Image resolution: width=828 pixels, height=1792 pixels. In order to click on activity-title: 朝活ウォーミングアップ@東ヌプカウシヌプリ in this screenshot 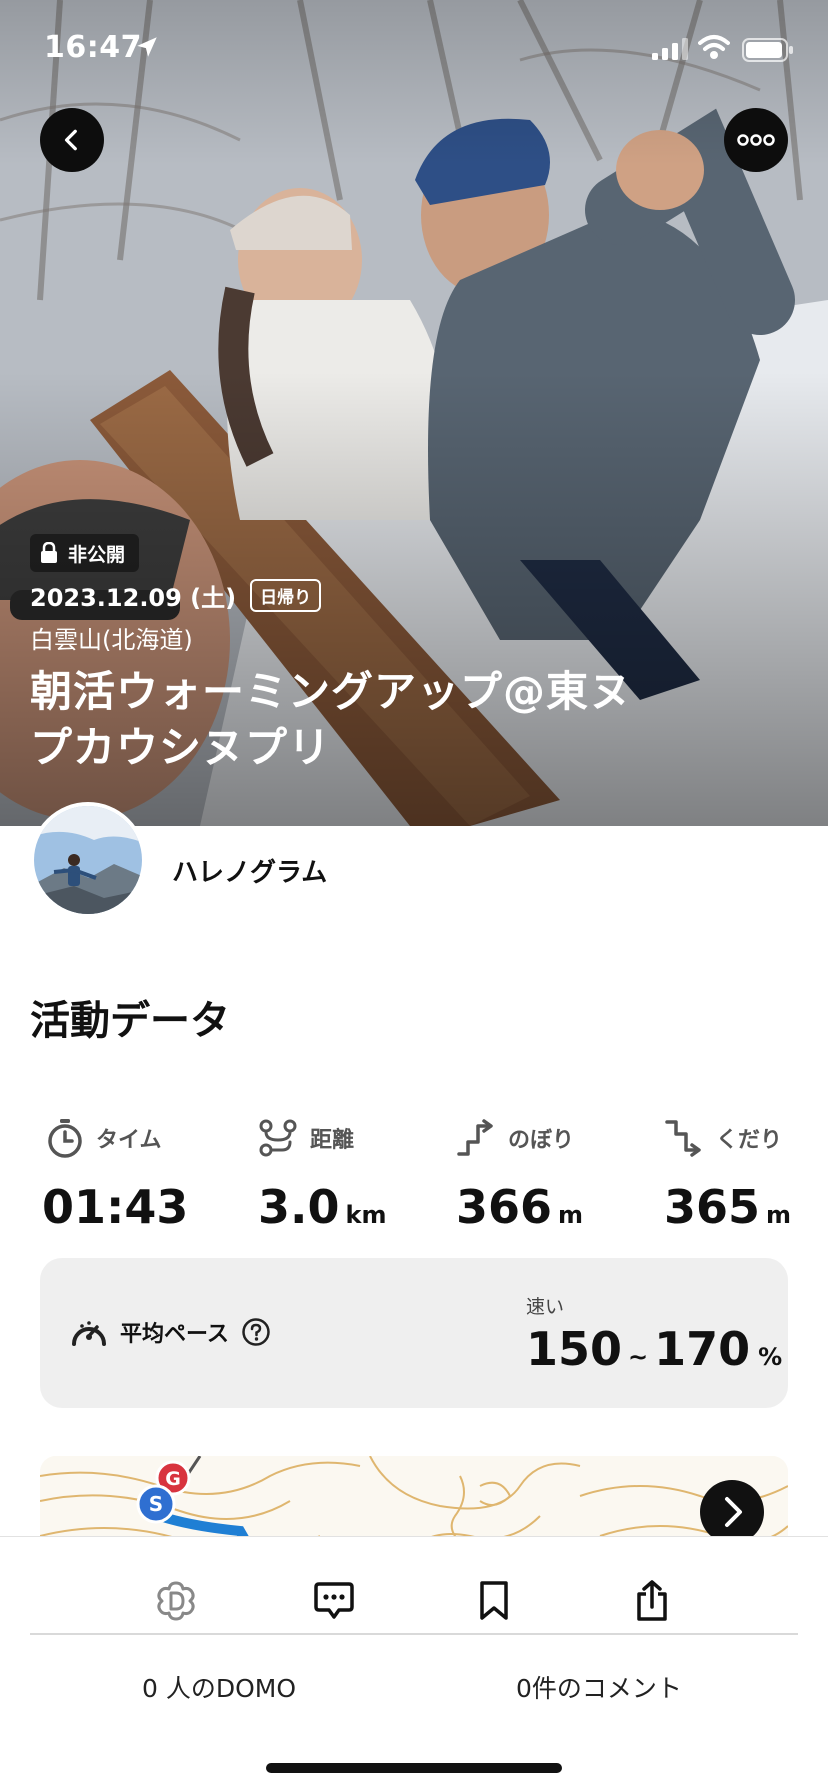, I will do `click(331, 719)`.